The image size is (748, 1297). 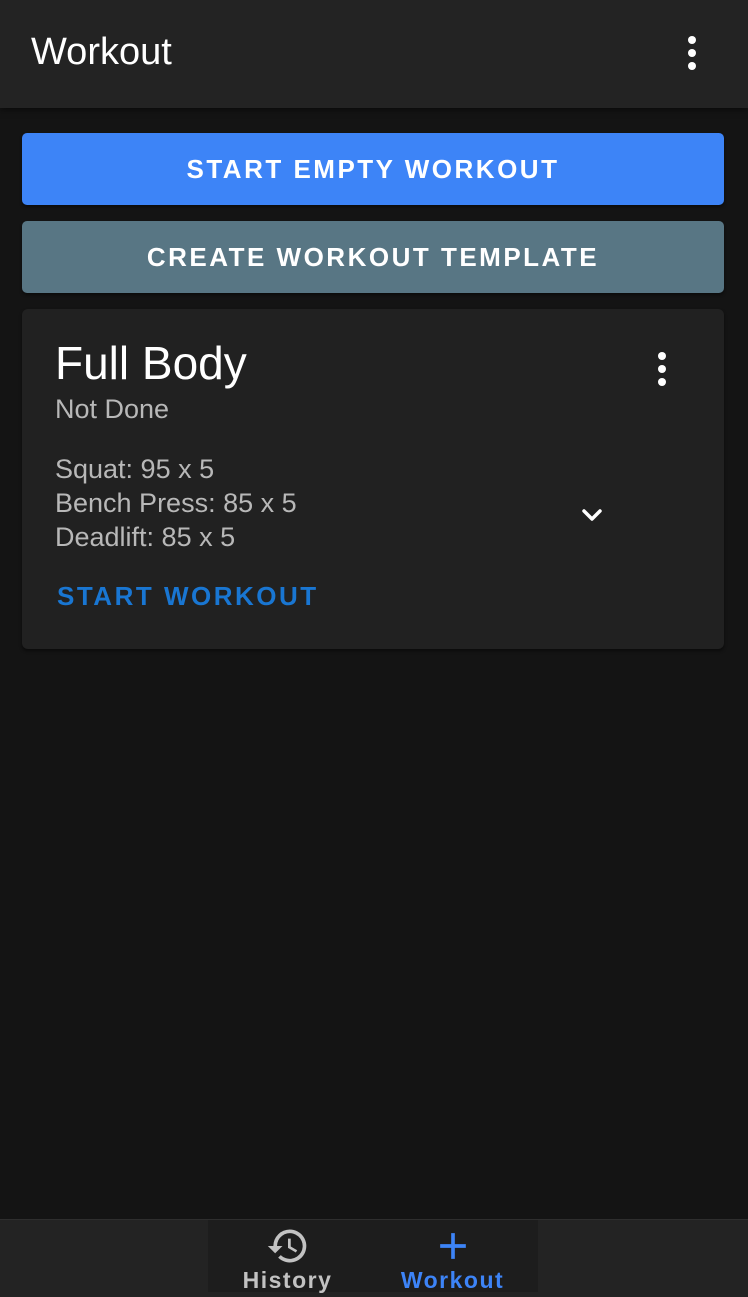 What do you see at coordinates (101, 52) in the screenshot?
I see `page-title: Workout` at bounding box center [101, 52].